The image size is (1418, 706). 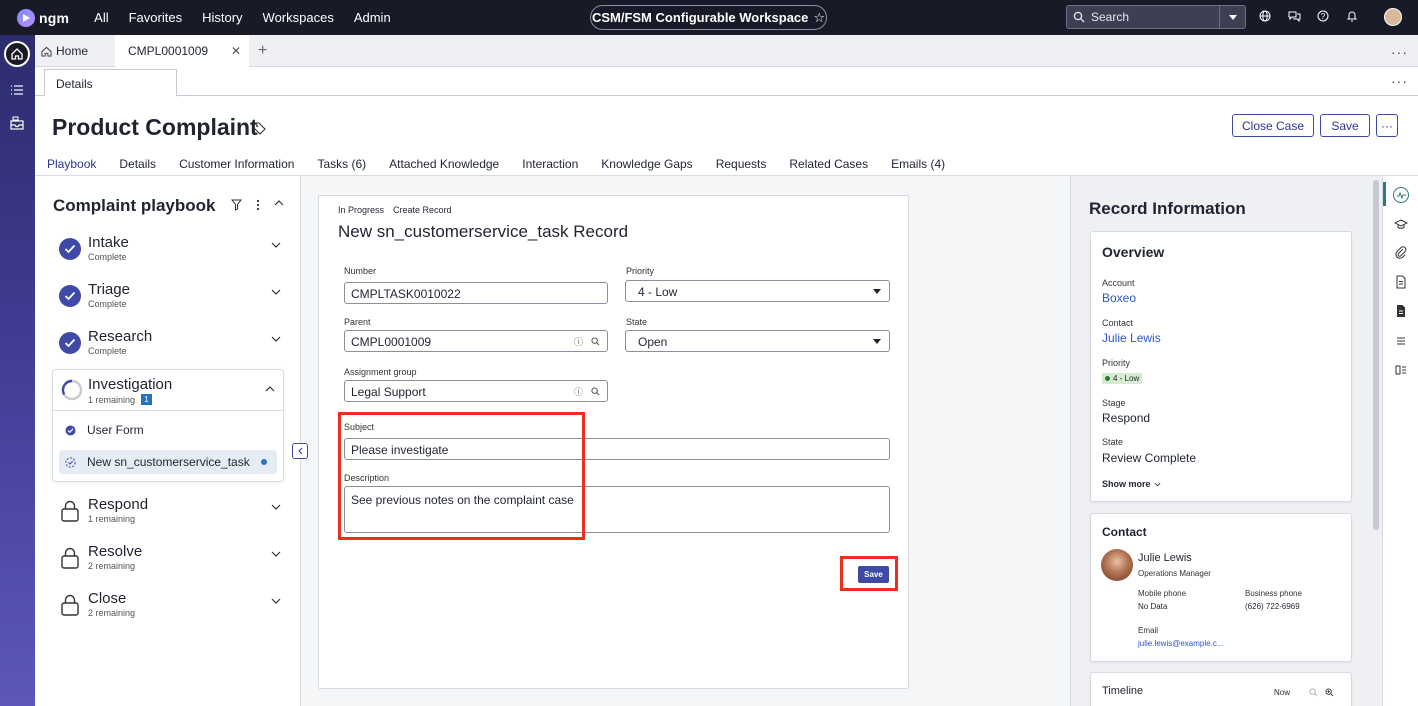 I want to click on save-button: Save, so click(x=1345, y=125).